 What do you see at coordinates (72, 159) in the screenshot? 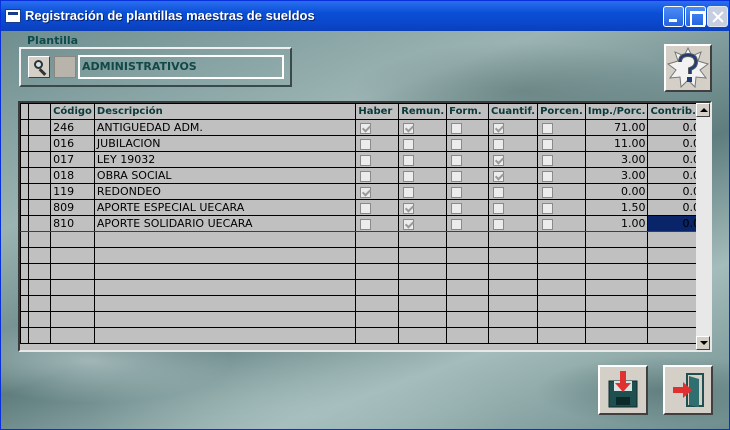
I see `cell-codigo: 017` at bounding box center [72, 159].